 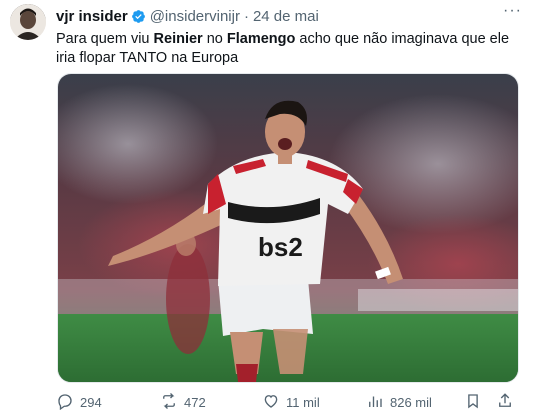 I want to click on reply-icon, so click(x=68, y=402).